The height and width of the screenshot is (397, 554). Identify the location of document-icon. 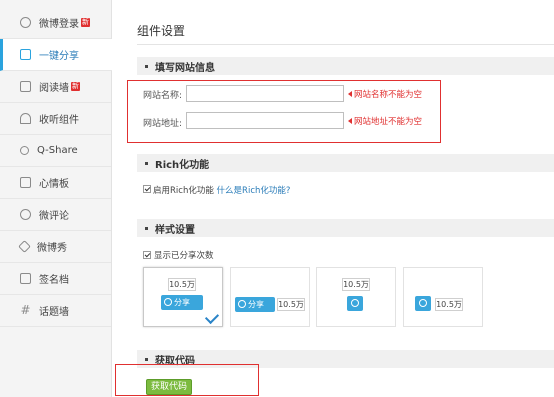
(25, 86).